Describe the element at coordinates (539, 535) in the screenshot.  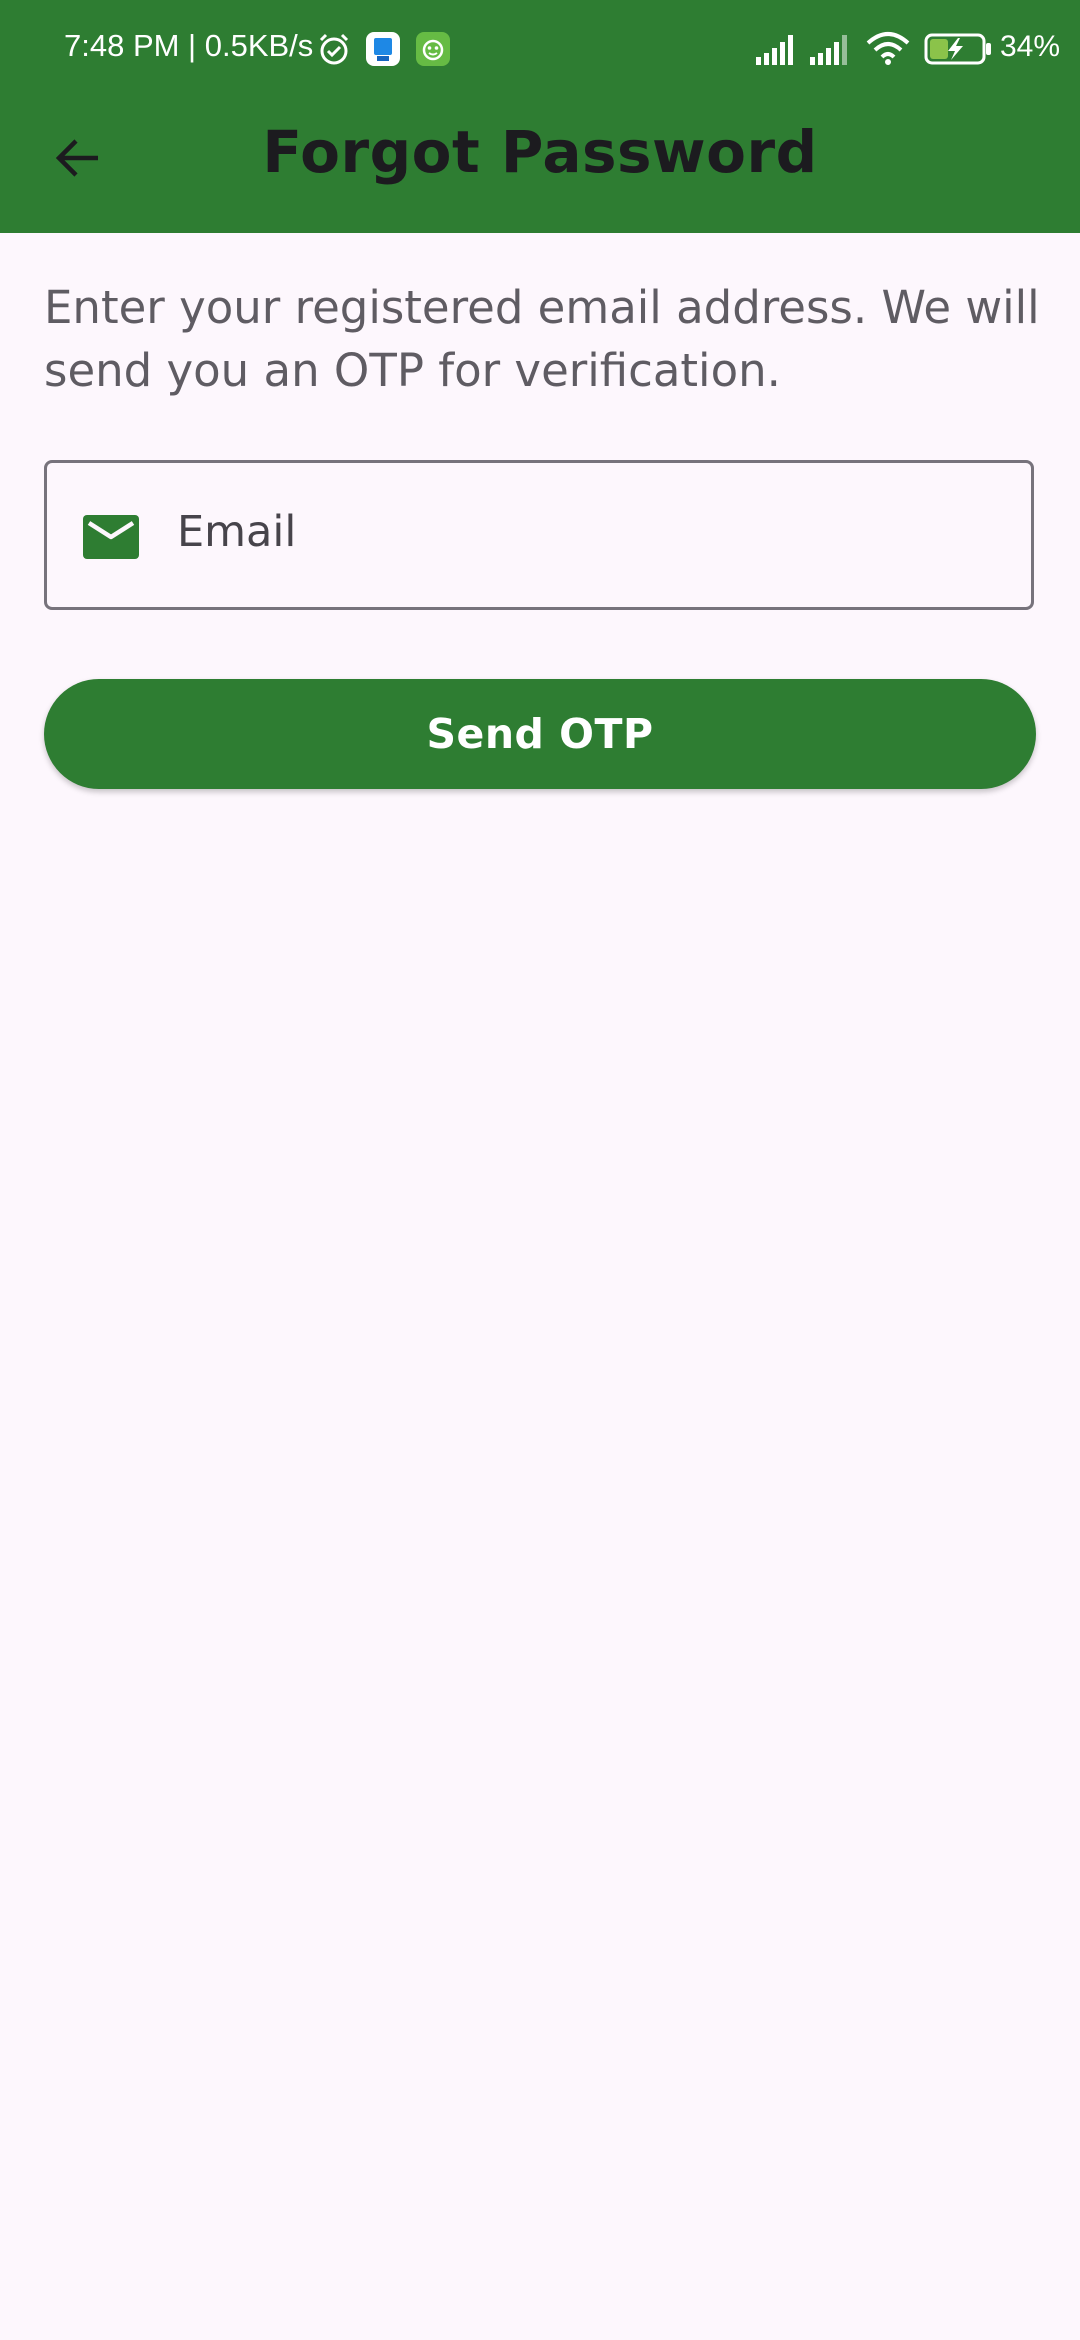
I see `email-field: Email` at that location.